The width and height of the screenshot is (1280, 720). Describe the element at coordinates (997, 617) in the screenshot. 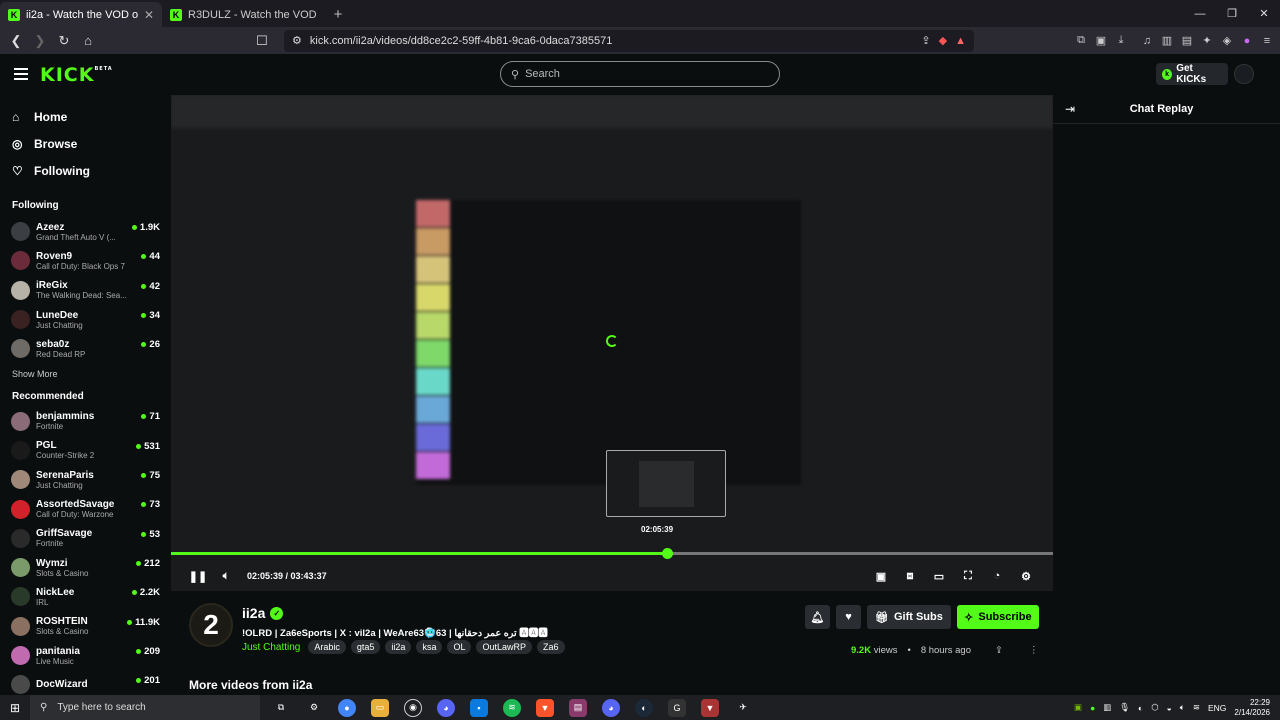

I see `subscribe-button: ✧ Subscribe` at that location.